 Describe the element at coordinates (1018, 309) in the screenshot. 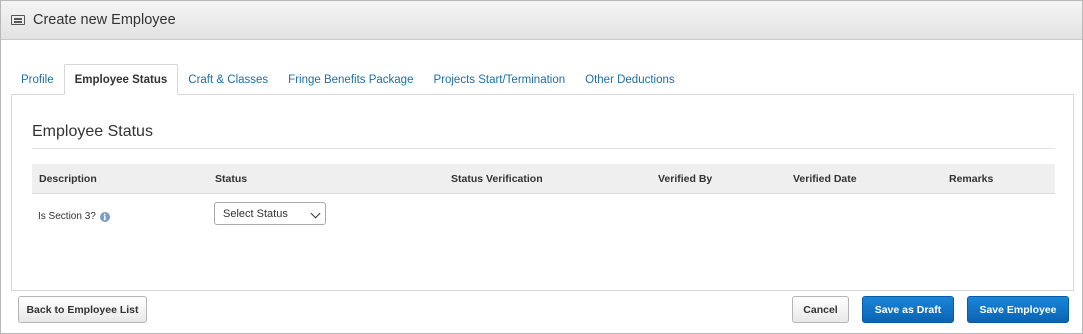

I see `save-employee-button: Save Employee` at that location.